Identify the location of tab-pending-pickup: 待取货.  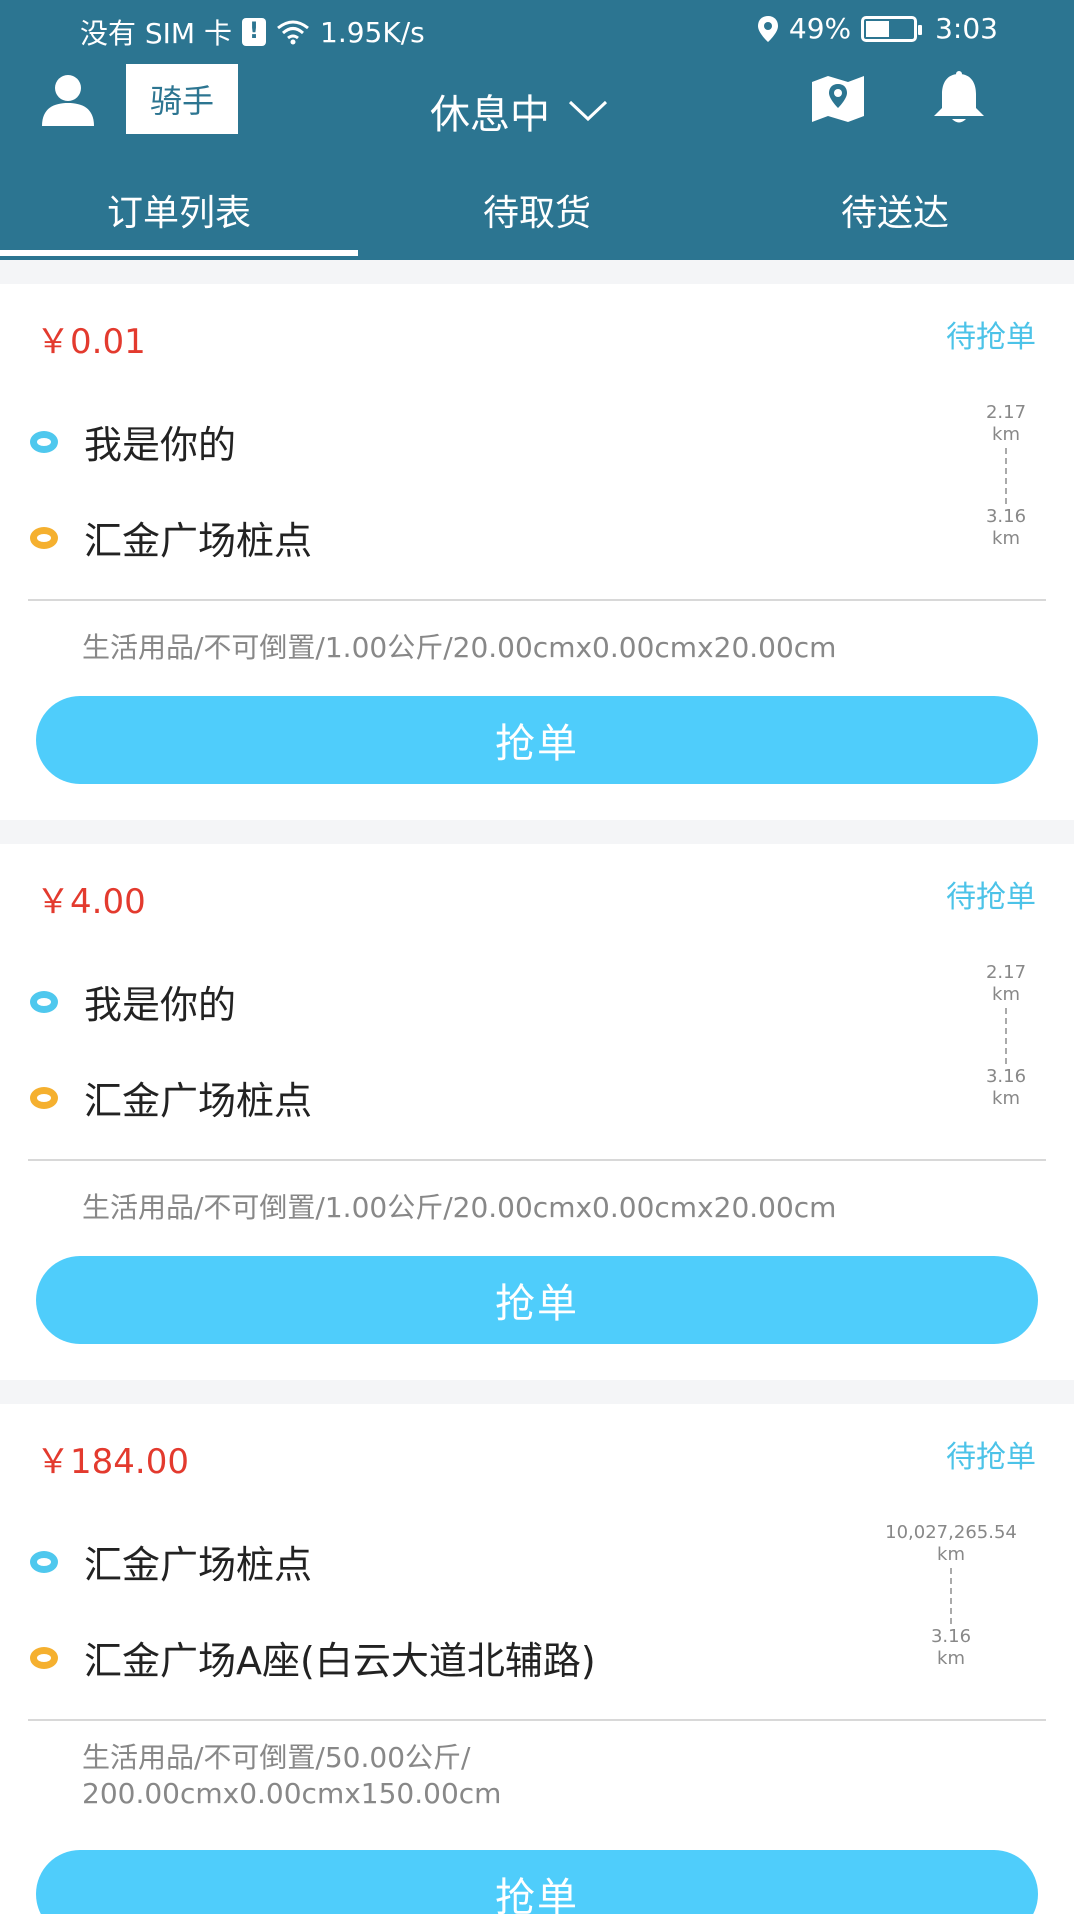
(537, 215).